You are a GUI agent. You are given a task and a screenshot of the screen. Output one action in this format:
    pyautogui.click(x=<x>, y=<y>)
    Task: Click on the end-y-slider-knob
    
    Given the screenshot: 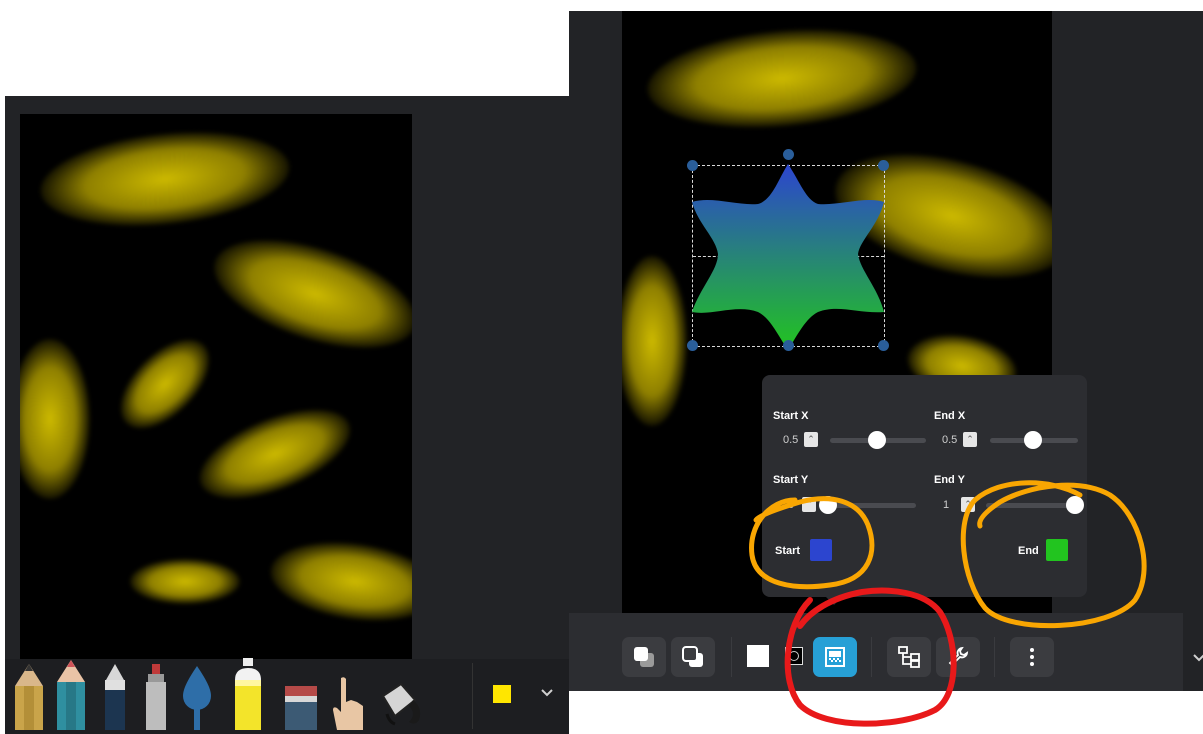 What is the action you would take?
    pyautogui.click(x=1075, y=505)
    